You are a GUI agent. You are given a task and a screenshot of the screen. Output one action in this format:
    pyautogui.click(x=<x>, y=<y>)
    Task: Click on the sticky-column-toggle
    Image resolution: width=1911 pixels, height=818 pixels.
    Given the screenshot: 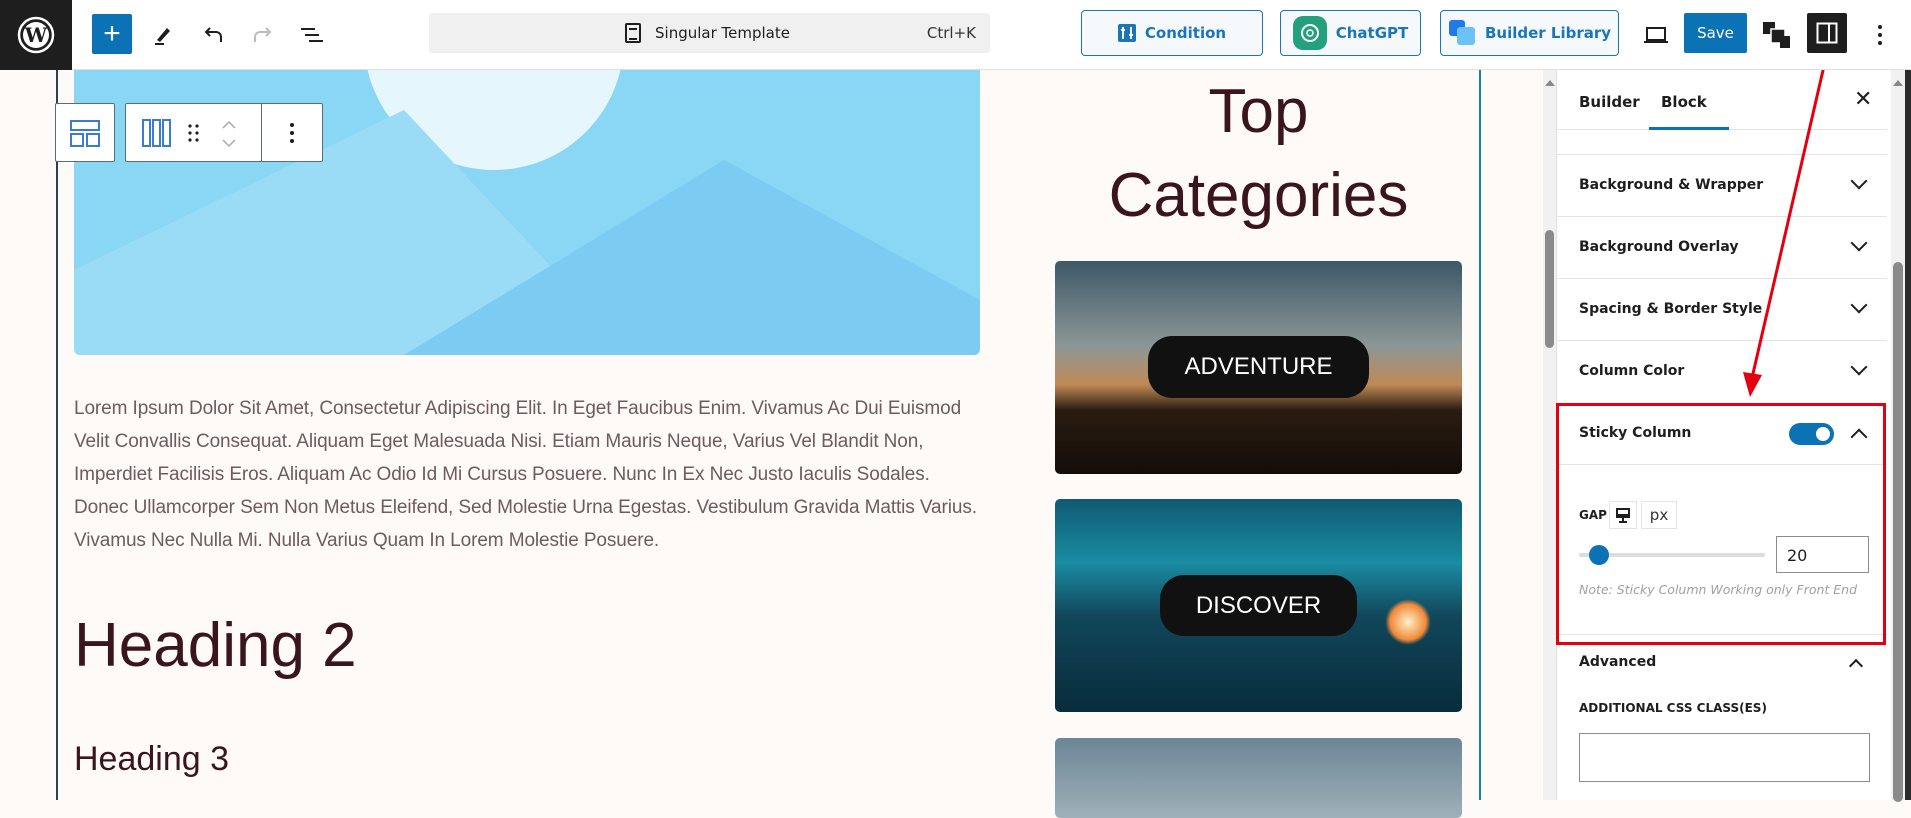 What is the action you would take?
    pyautogui.click(x=1811, y=434)
    